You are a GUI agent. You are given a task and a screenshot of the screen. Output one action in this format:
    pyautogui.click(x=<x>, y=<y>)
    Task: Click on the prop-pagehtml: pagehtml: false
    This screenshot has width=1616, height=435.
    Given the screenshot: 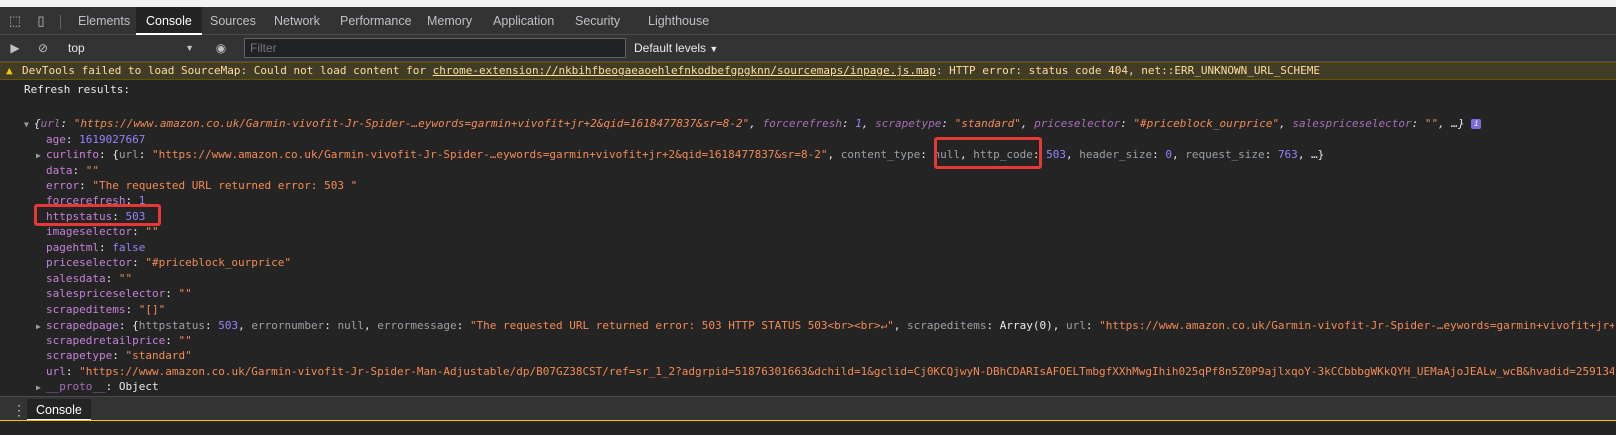 What is the action you would take?
    pyautogui.click(x=96, y=247)
    